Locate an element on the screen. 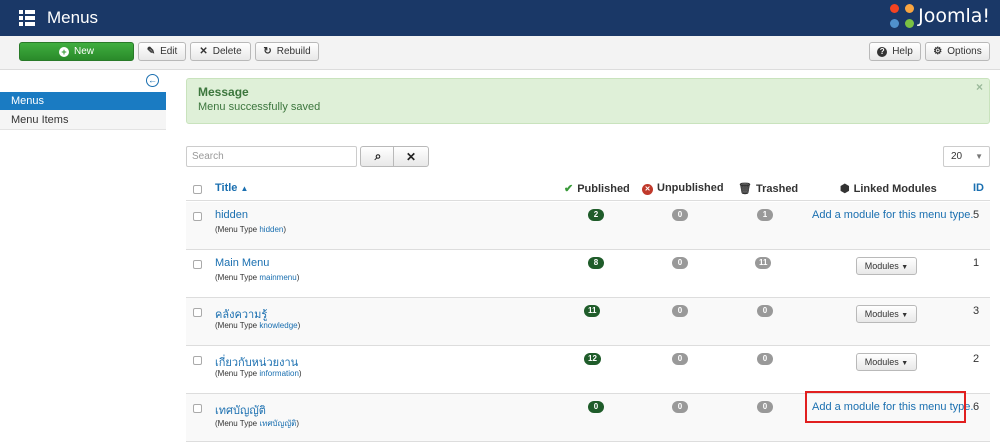 The width and height of the screenshot is (1000, 442). column-linked-label: Linked Modules is located at coordinates (895, 189).